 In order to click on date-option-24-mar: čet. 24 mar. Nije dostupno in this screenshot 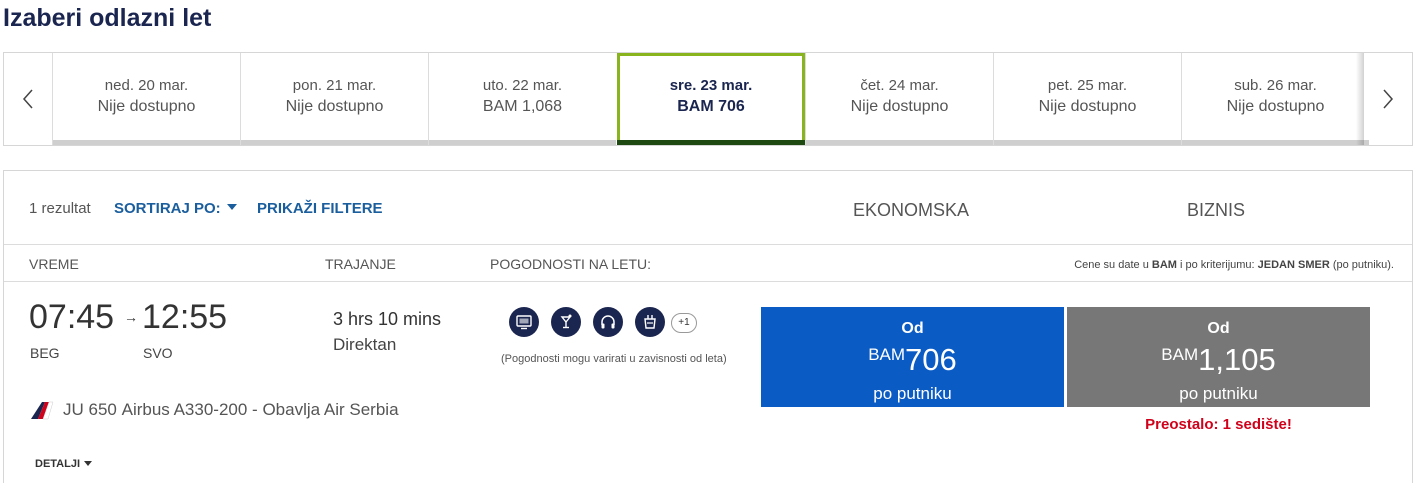, I will do `click(899, 99)`.